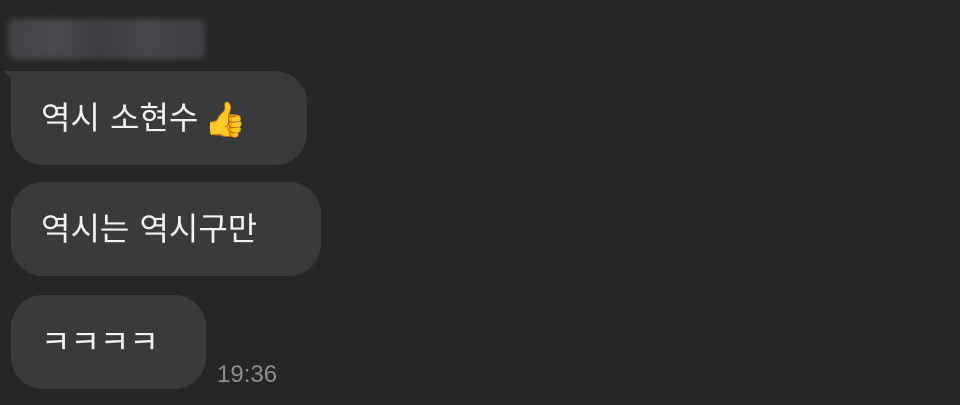 This screenshot has height=405, width=960. Describe the element at coordinates (247, 374) in the screenshot. I see `message-timestamp: 19:36` at that location.